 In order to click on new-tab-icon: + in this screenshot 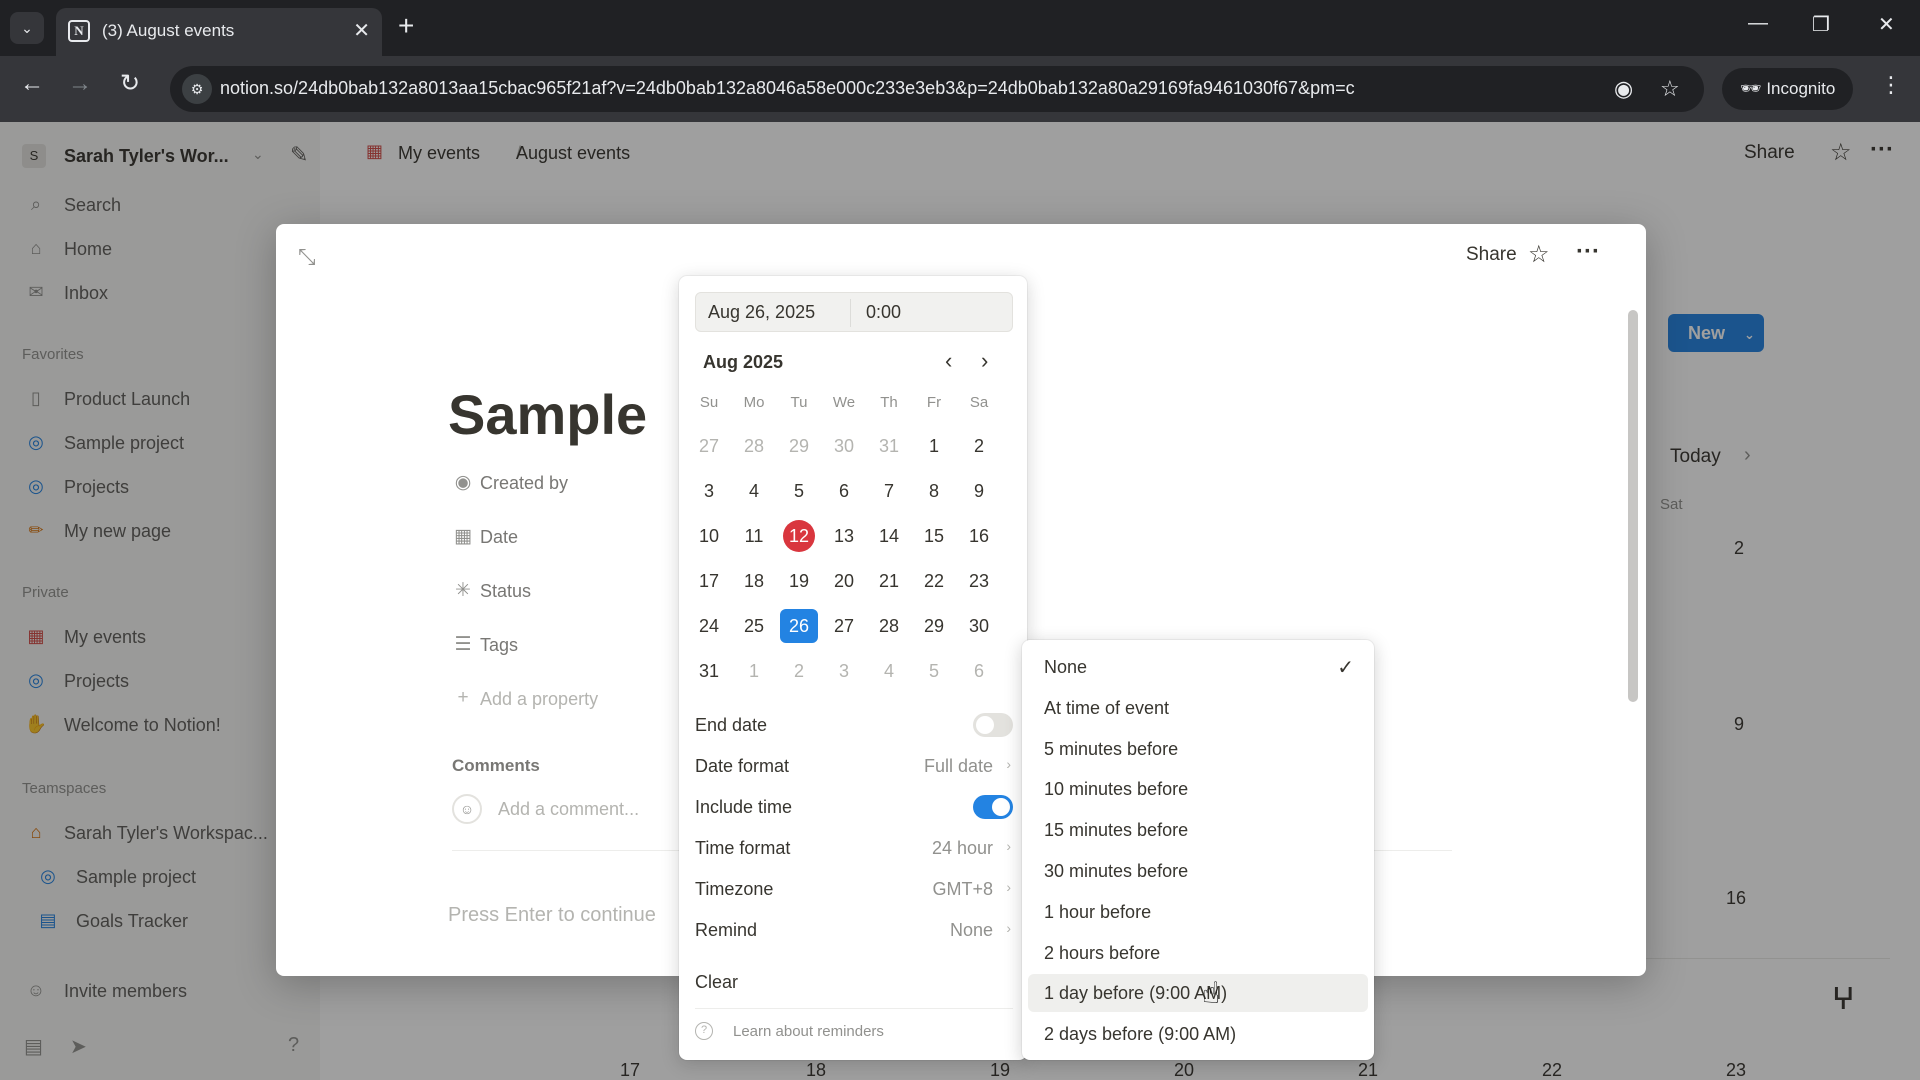, I will do `click(406, 26)`.